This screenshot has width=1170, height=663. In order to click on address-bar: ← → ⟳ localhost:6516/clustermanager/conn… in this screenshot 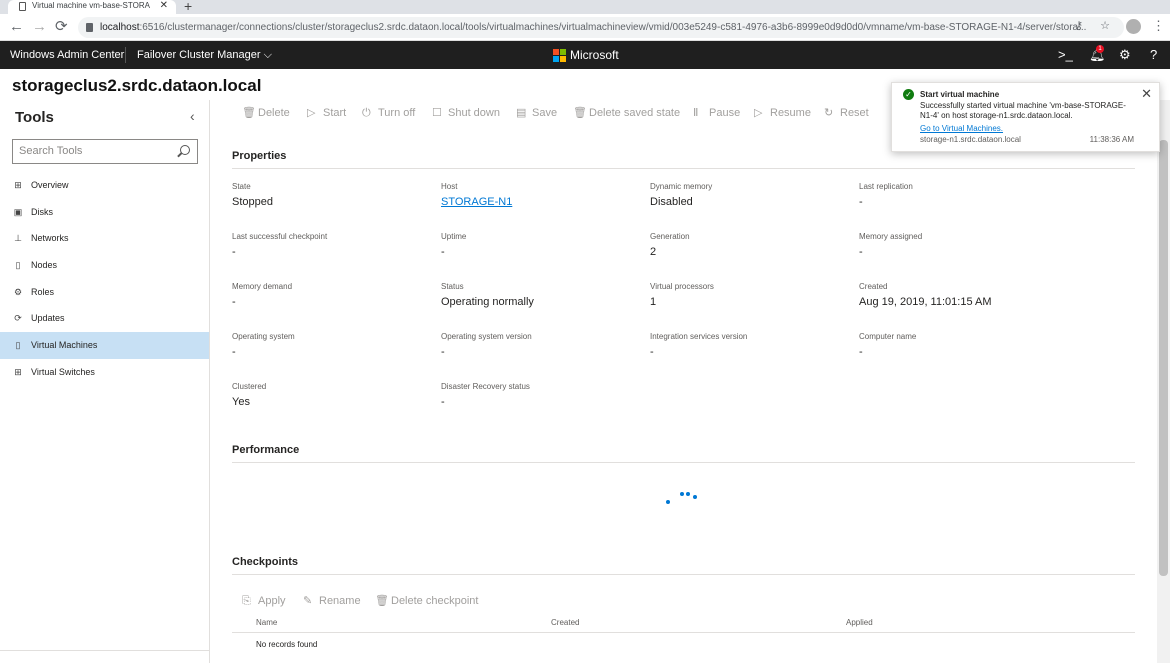, I will do `click(585, 27)`.